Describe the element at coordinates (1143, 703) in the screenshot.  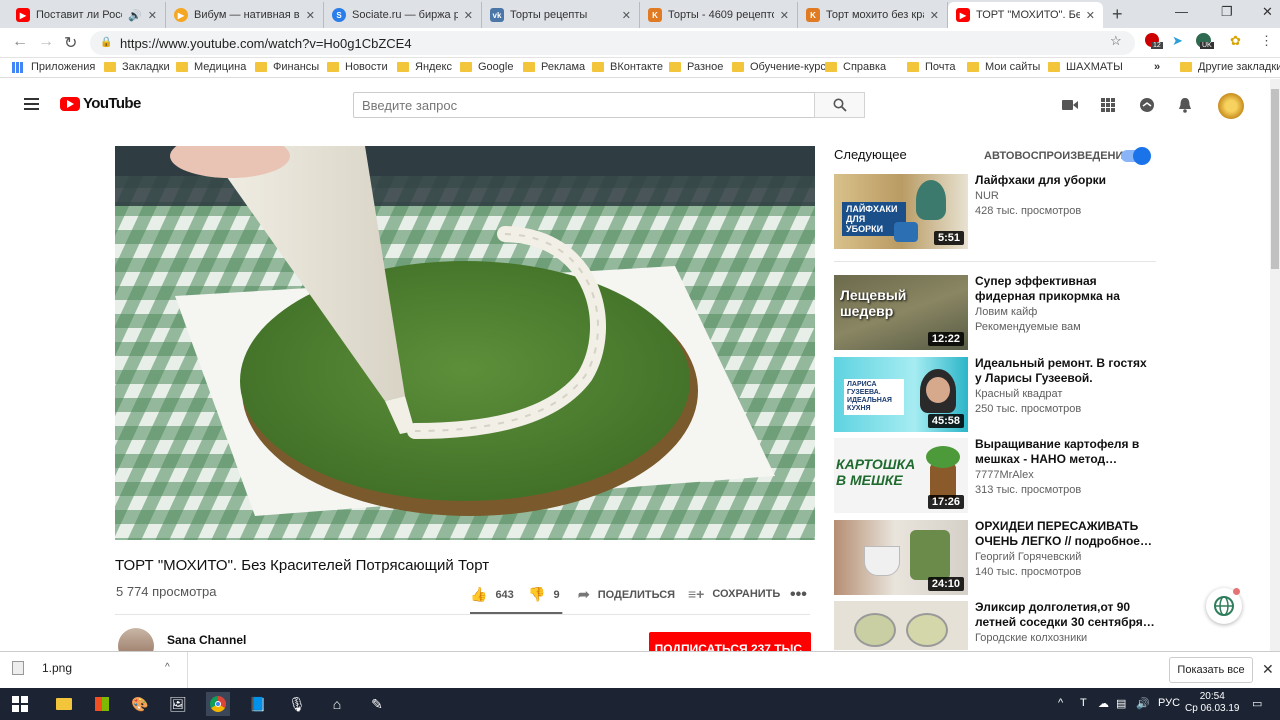
I see `volume-icon: 🔊` at that location.